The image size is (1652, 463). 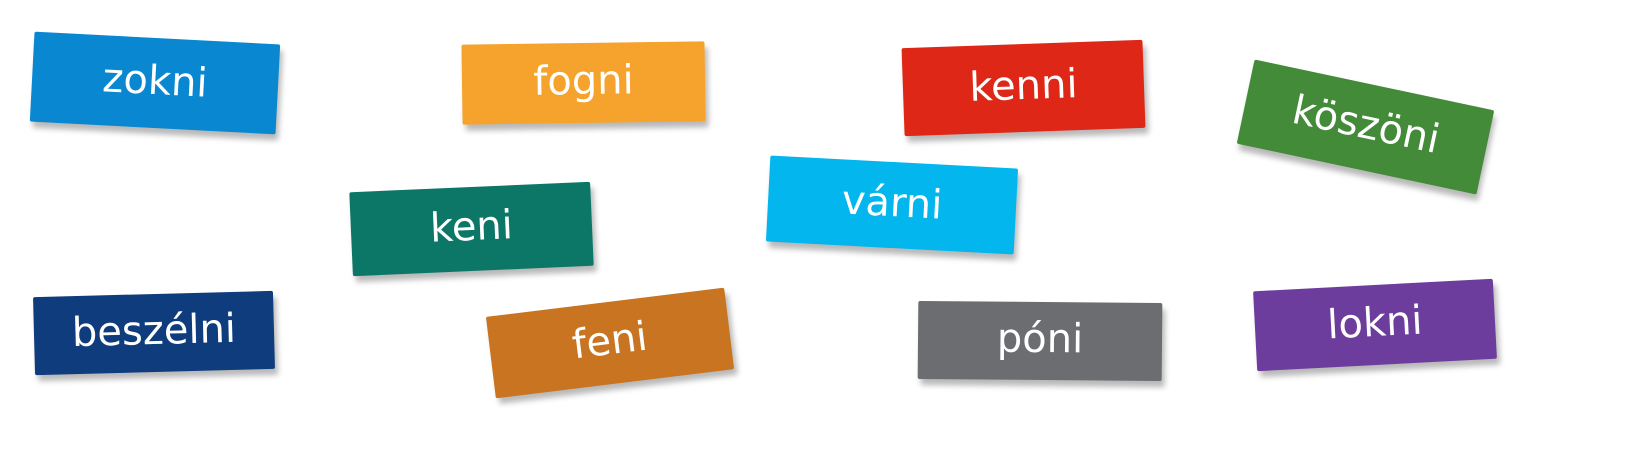 I want to click on word-card-label: zokni, so click(x=155, y=81).